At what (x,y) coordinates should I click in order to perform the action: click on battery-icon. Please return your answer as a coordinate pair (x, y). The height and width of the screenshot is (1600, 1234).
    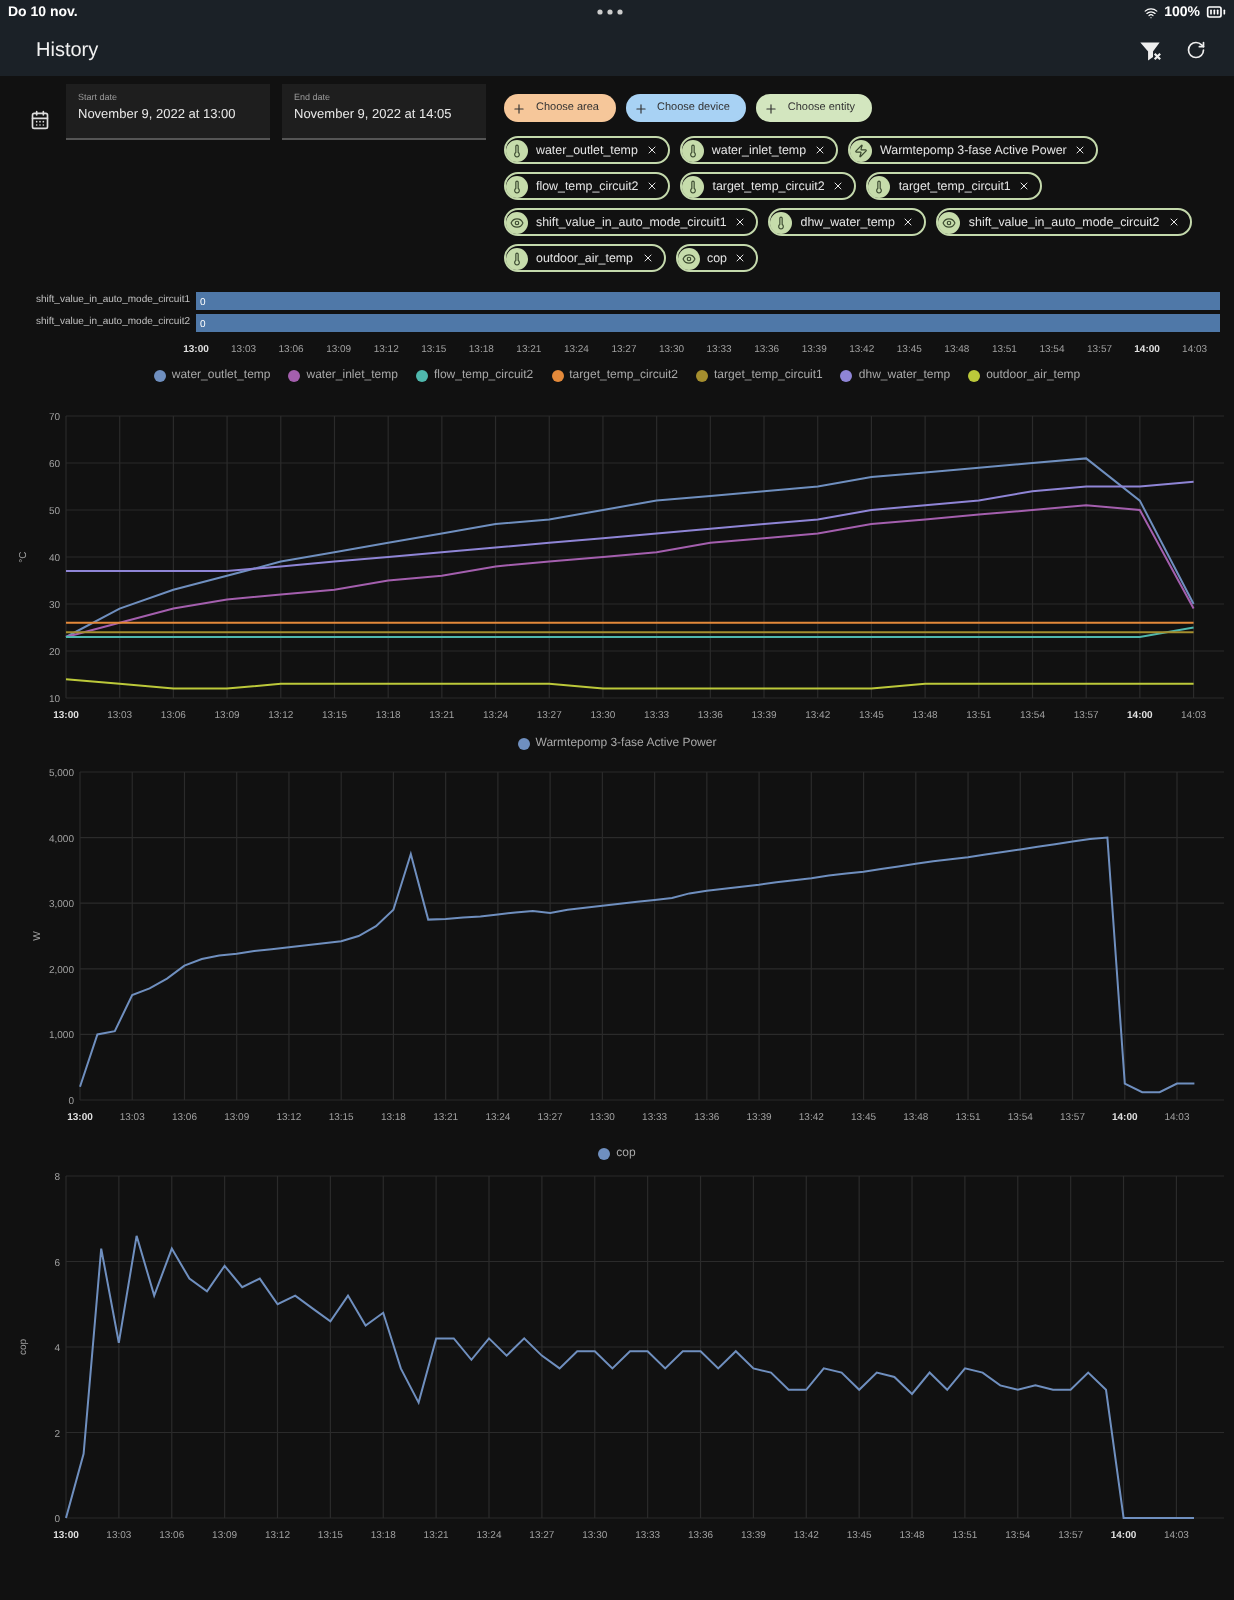
    Looking at the image, I should click on (1215, 12).